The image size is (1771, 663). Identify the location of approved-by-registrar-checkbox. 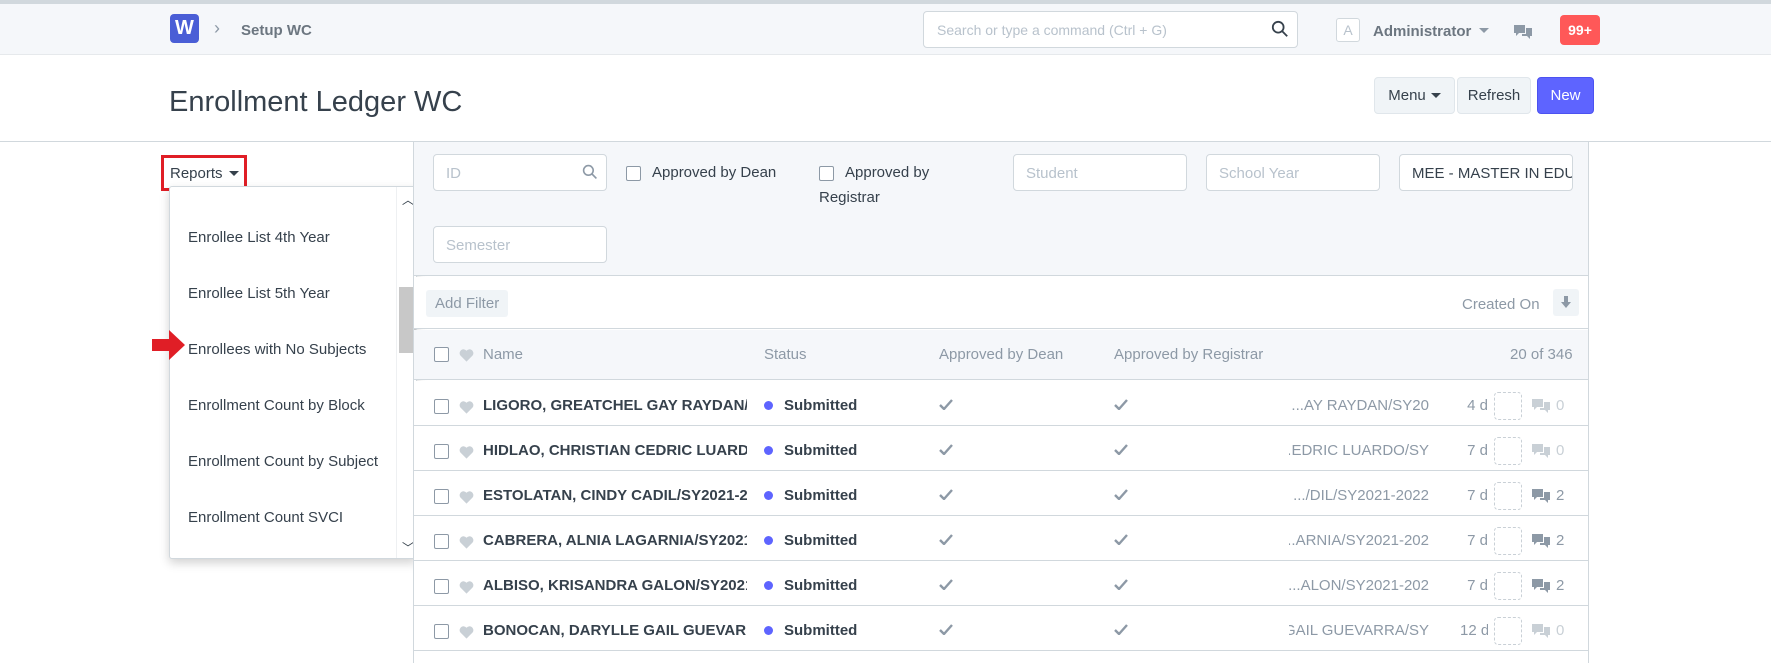
(826, 173).